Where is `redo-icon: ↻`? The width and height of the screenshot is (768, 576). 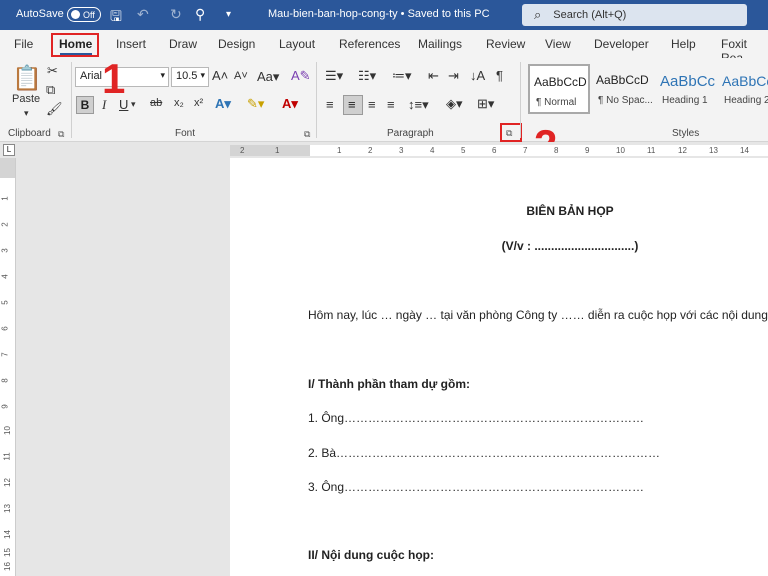 redo-icon: ↻ is located at coordinates (176, 14).